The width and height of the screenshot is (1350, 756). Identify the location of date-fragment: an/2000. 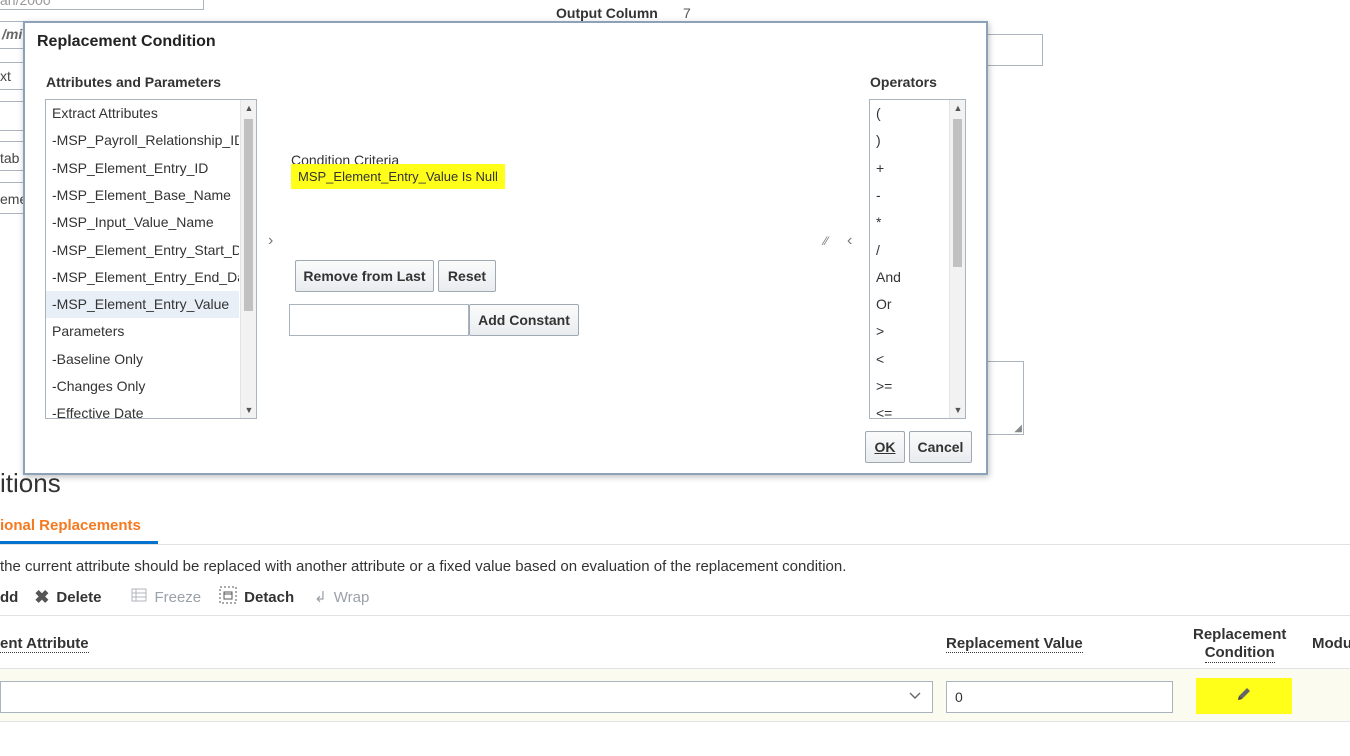
(25, 4).